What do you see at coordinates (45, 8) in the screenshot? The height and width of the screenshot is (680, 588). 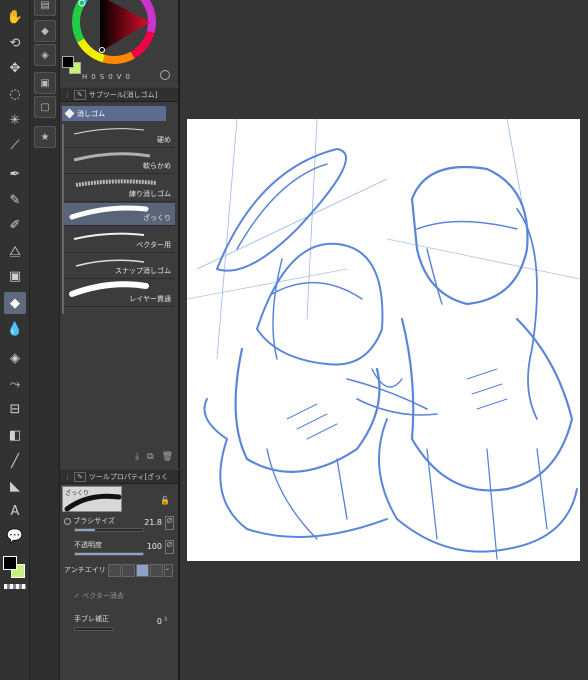 I see `navigator-icon: ▤` at bounding box center [45, 8].